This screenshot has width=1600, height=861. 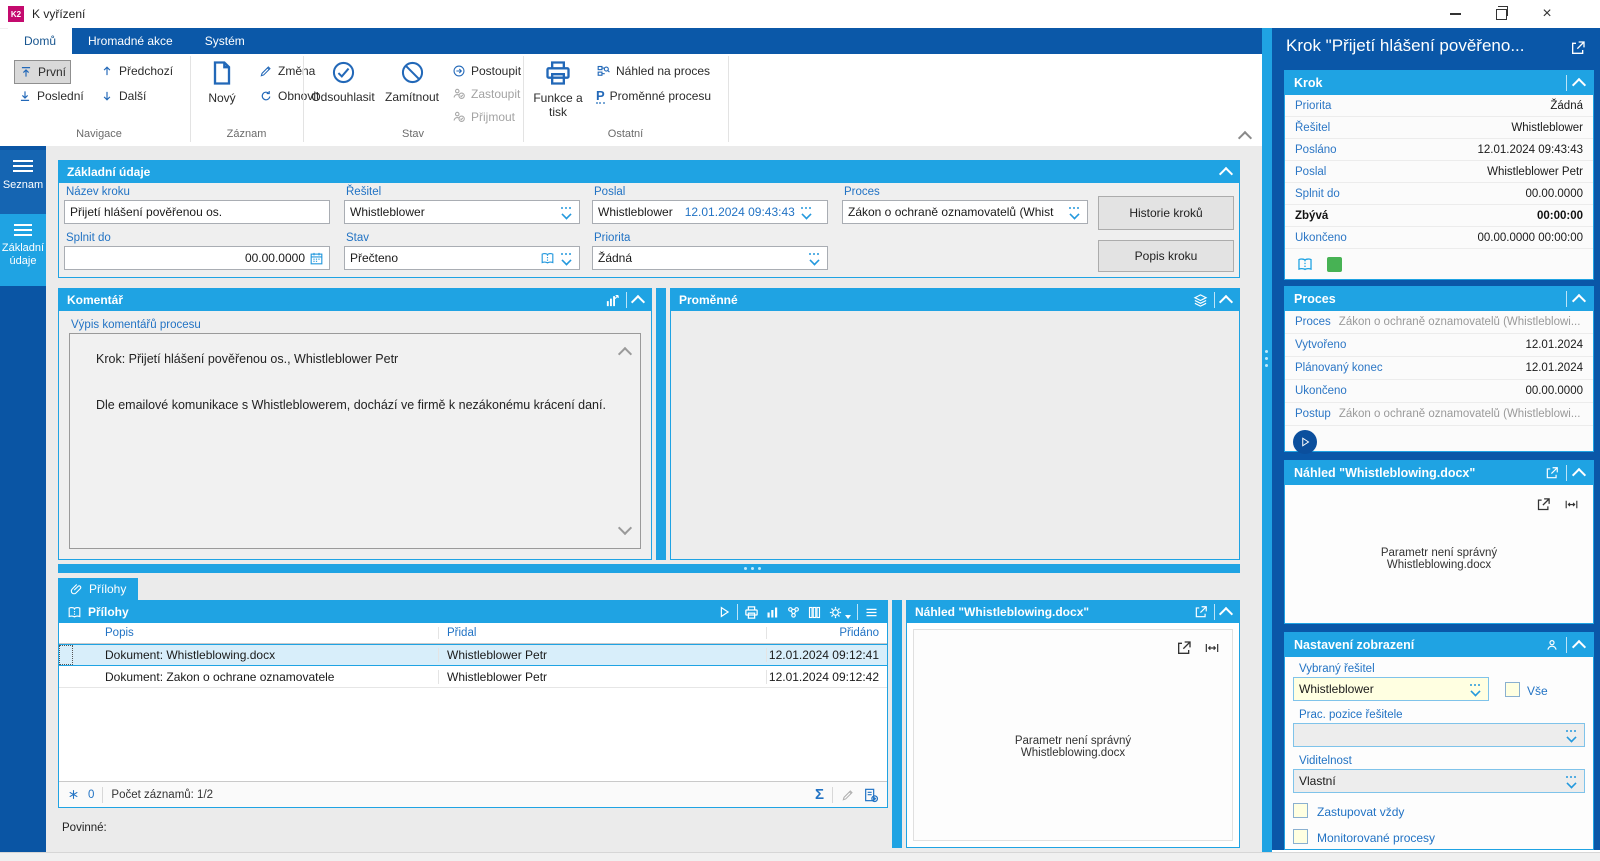 I want to click on calendar-icon, so click(x=316, y=258).